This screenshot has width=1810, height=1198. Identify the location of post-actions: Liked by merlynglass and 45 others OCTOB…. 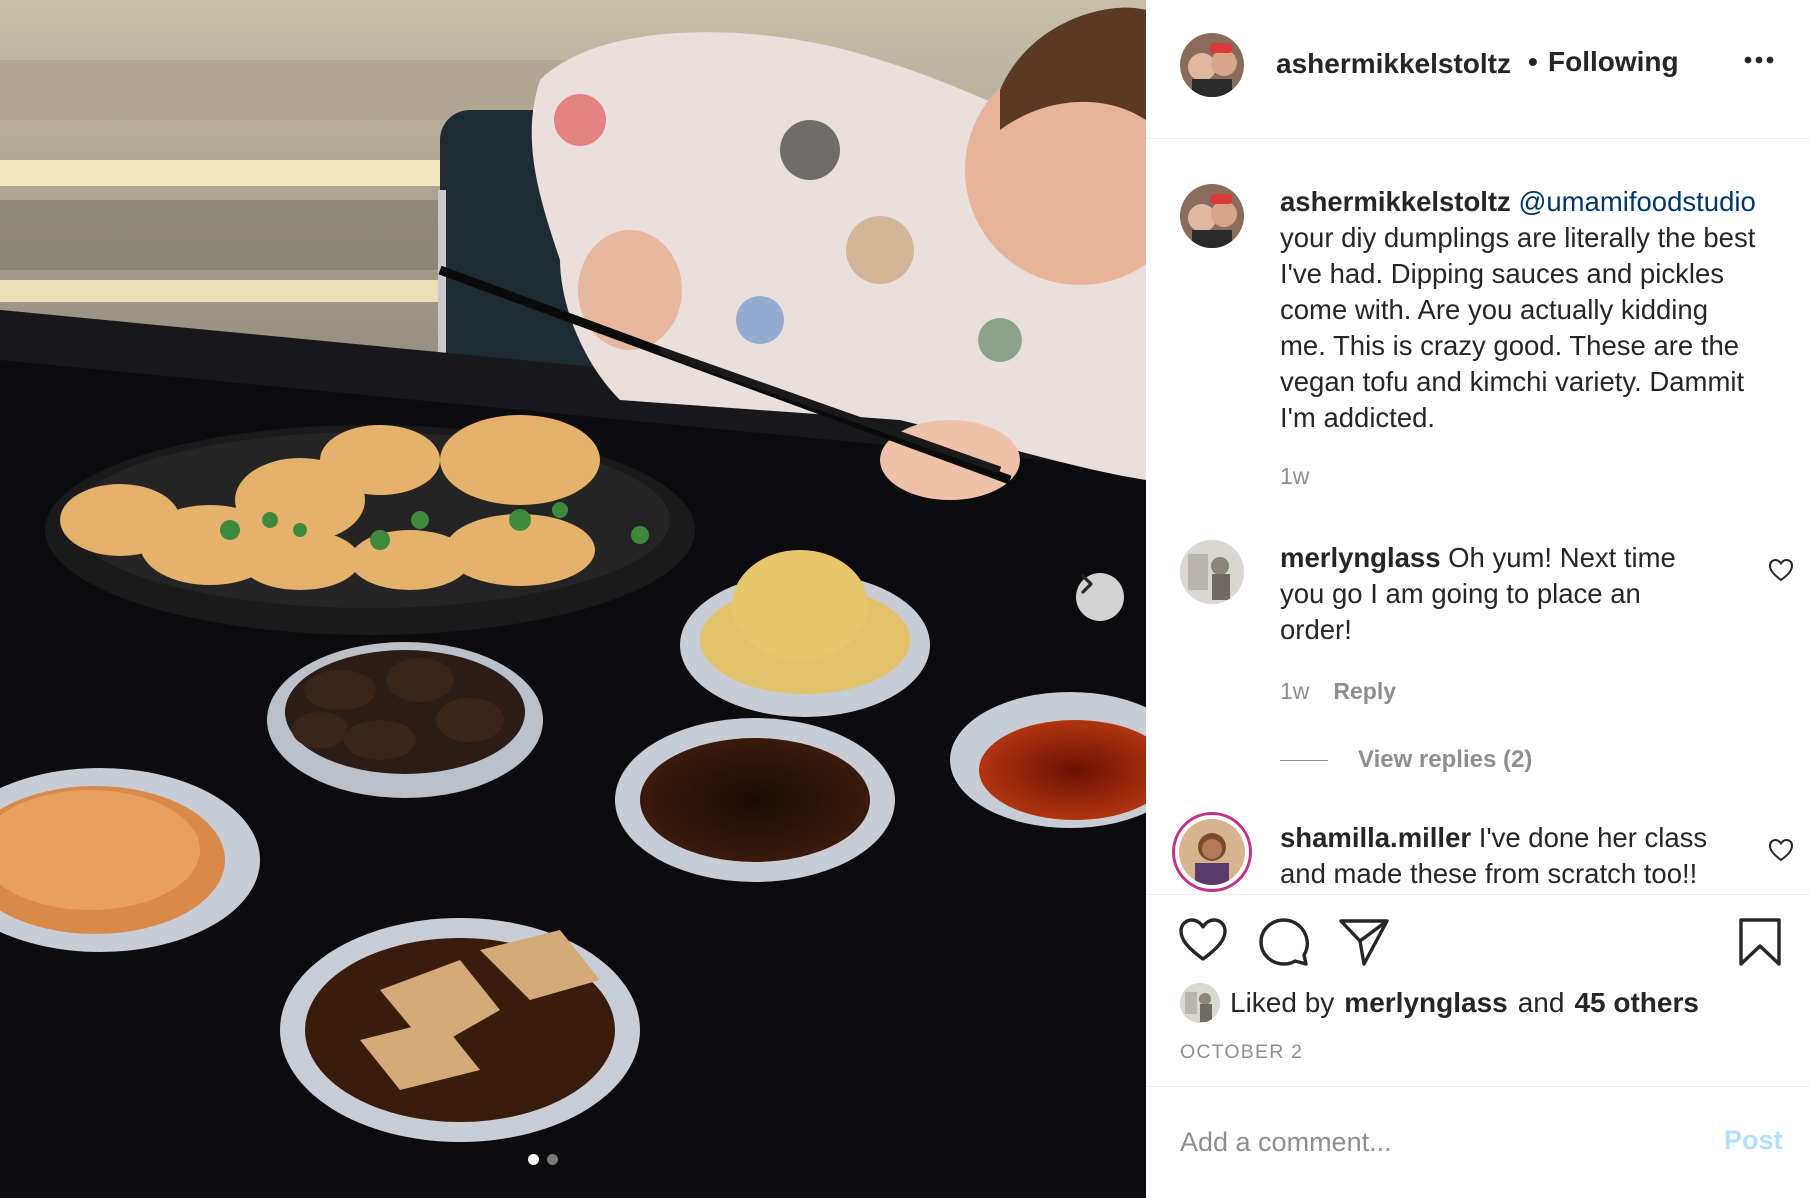
(1478, 990).